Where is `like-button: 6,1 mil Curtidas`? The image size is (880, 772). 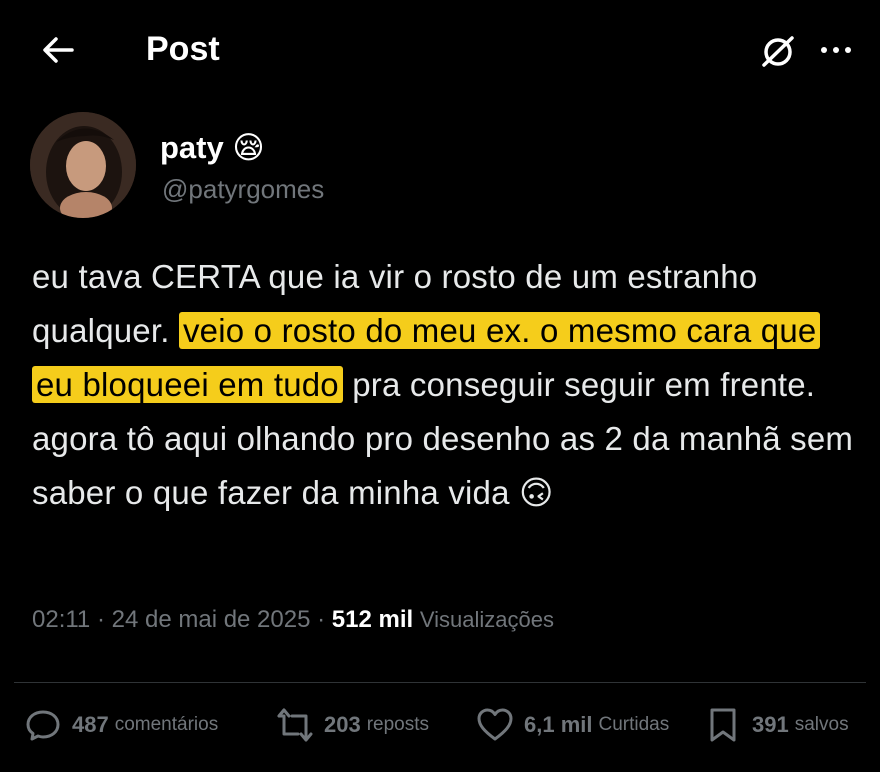
like-button: 6,1 mil Curtidas is located at coordinates (572, 725).